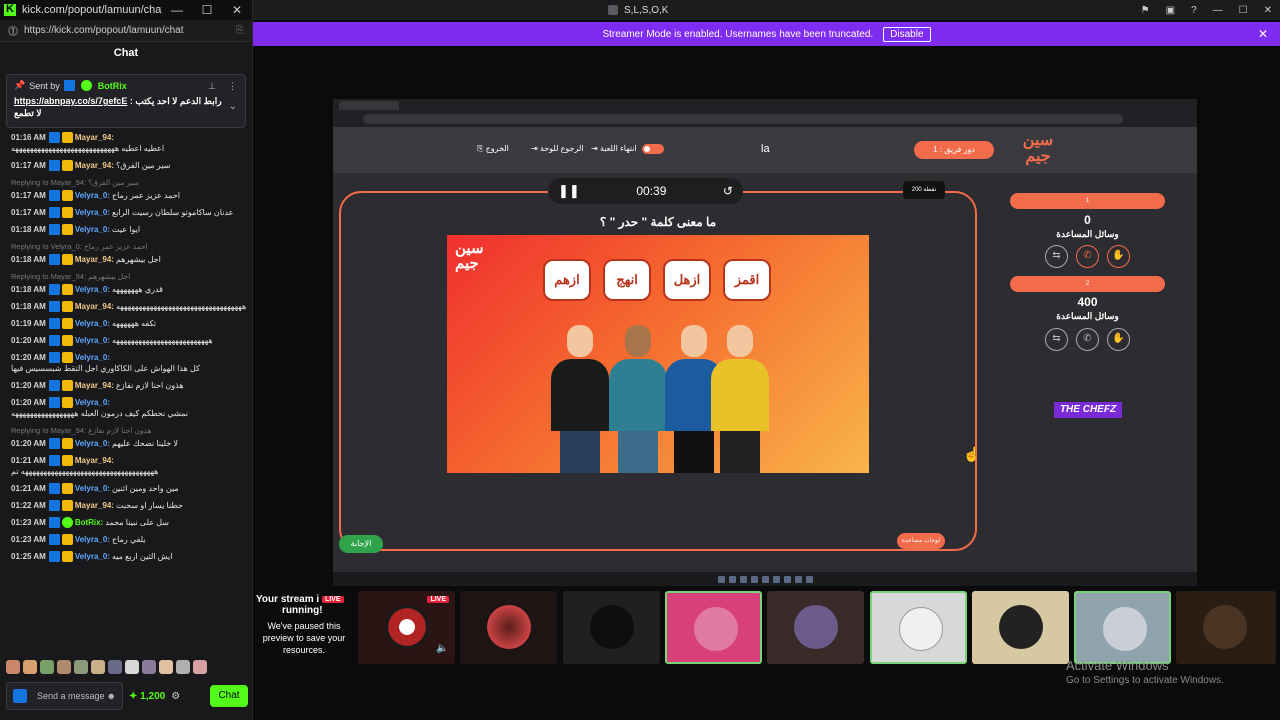  What do you see at coordinates (132, 246) in the screenshot?
I see `reply-context: Replying to Velyra_0: احمد عزيز عمر رماح` at bounding box center [132, 246].